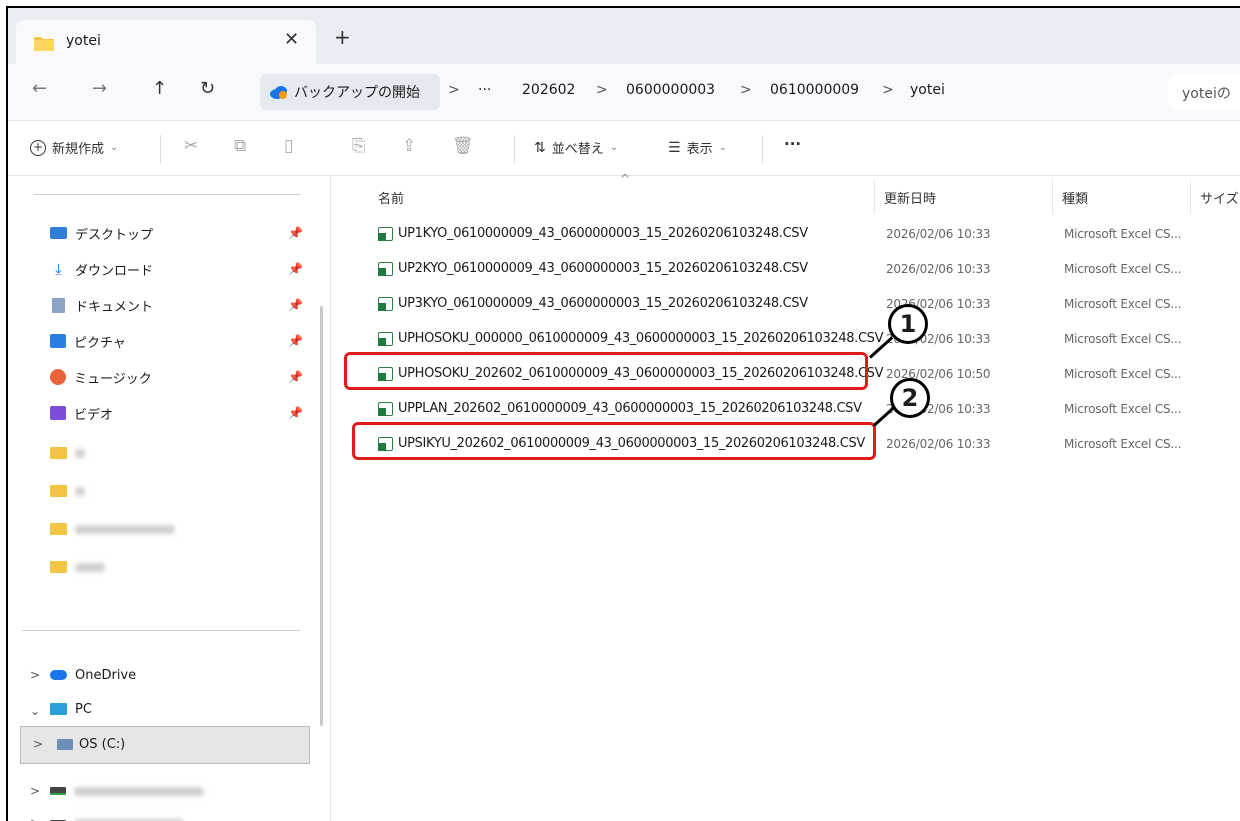 The image size is (1240, 821). What do you see at coordinates (58, 413) in the screenshot?
I see `video-icon` at bounding box center [58, 413].